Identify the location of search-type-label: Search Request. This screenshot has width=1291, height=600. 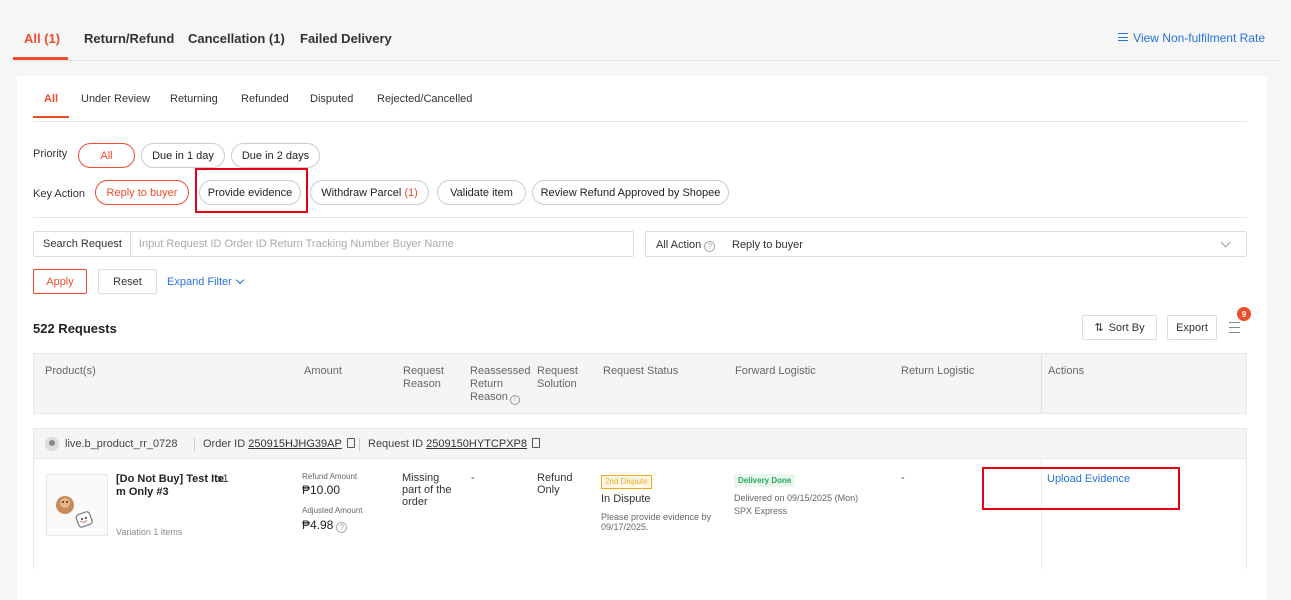
(82, 244).